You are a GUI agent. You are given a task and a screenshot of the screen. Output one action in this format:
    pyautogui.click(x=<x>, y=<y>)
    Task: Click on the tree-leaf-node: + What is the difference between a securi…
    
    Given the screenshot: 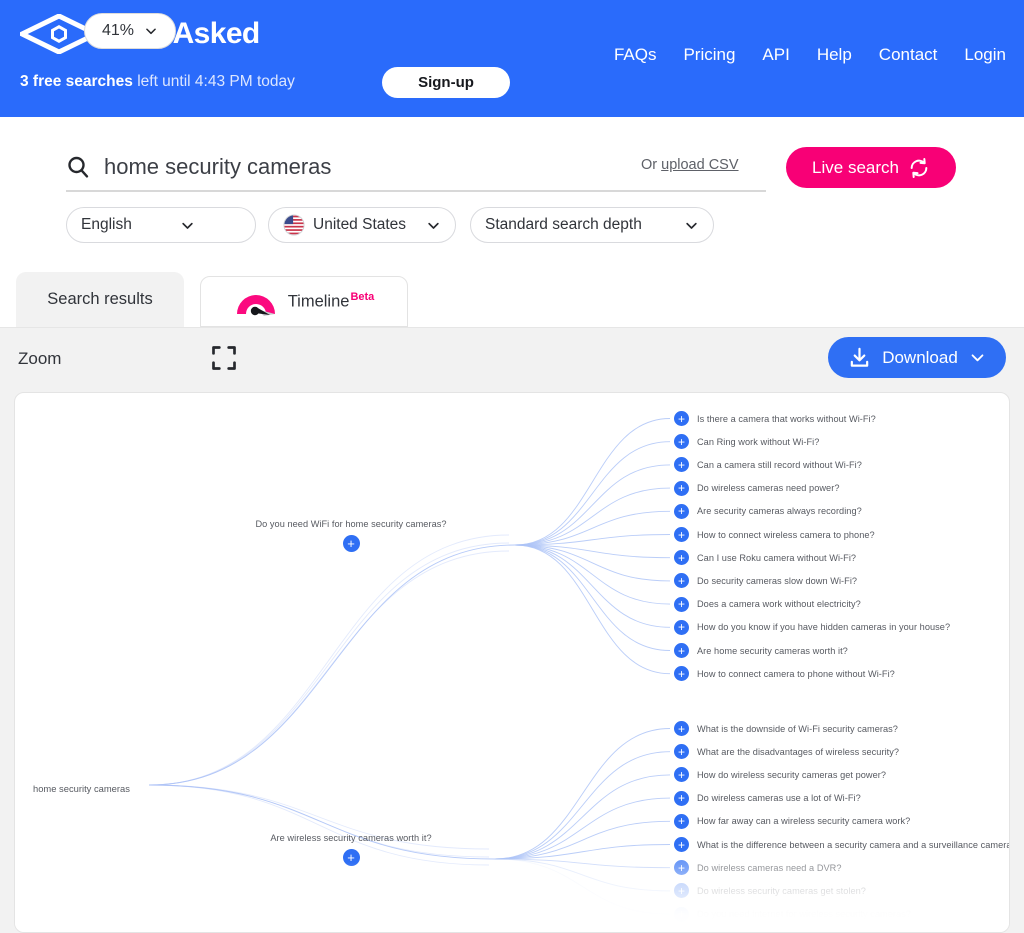 What is the action you would take?
    pyautogui.click(x=842, y=844)
    